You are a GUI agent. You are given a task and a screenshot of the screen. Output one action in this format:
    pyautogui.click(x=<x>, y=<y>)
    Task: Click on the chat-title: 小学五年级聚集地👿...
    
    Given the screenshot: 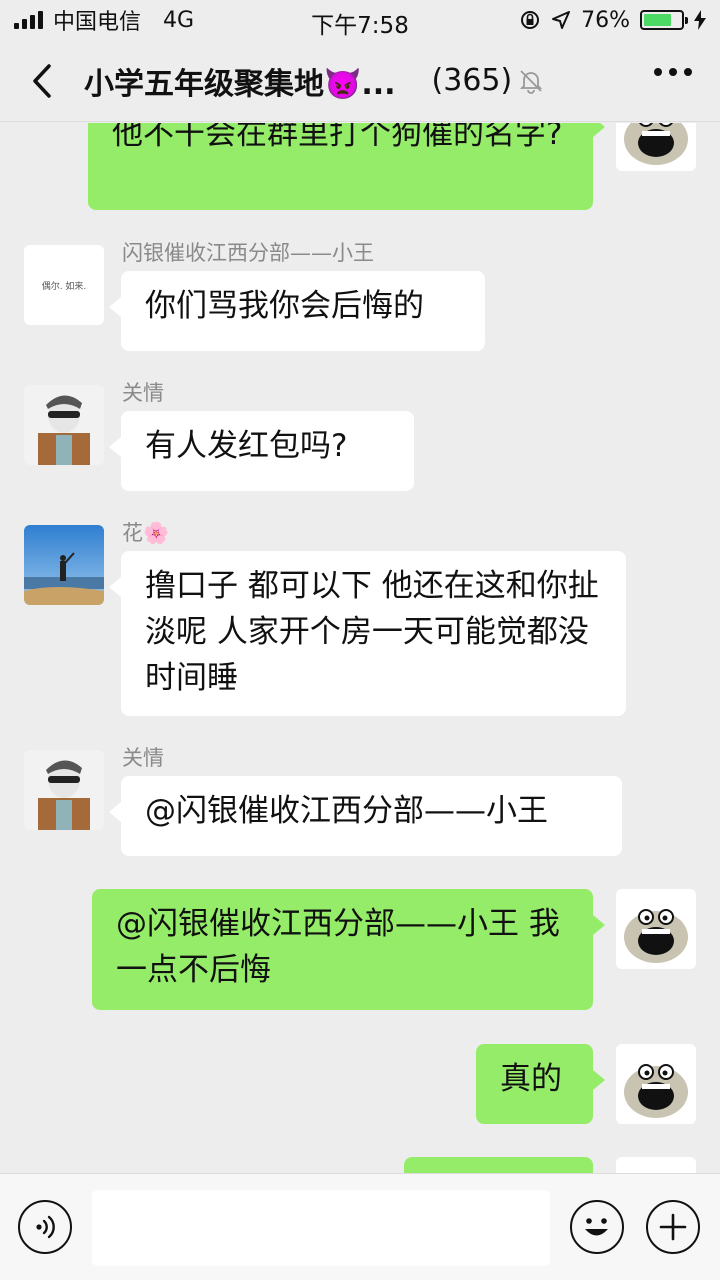 What is the action you would take?
    pyautogui.click(x=240, y=84)
    